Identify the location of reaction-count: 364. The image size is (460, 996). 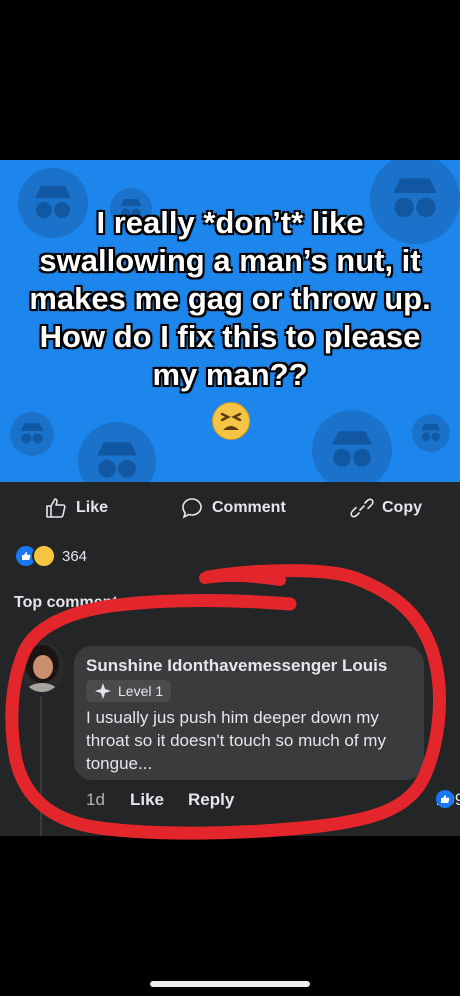
(75, 556).